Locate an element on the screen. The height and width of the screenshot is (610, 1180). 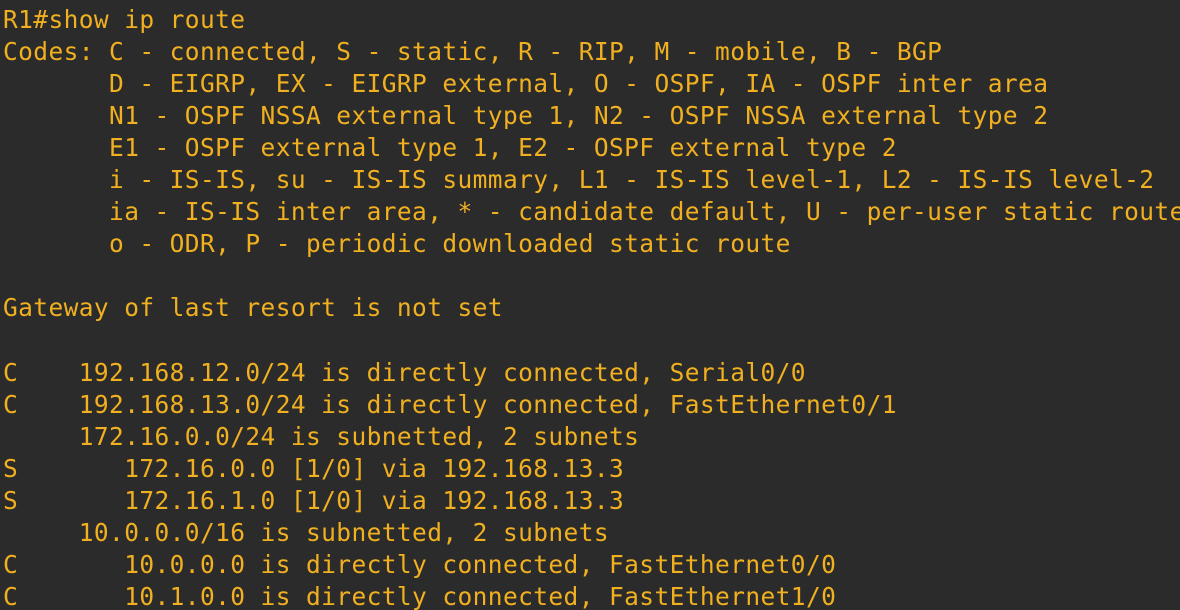
terminal-line-command: R1#show ip route is located at coordinates (124, 19).